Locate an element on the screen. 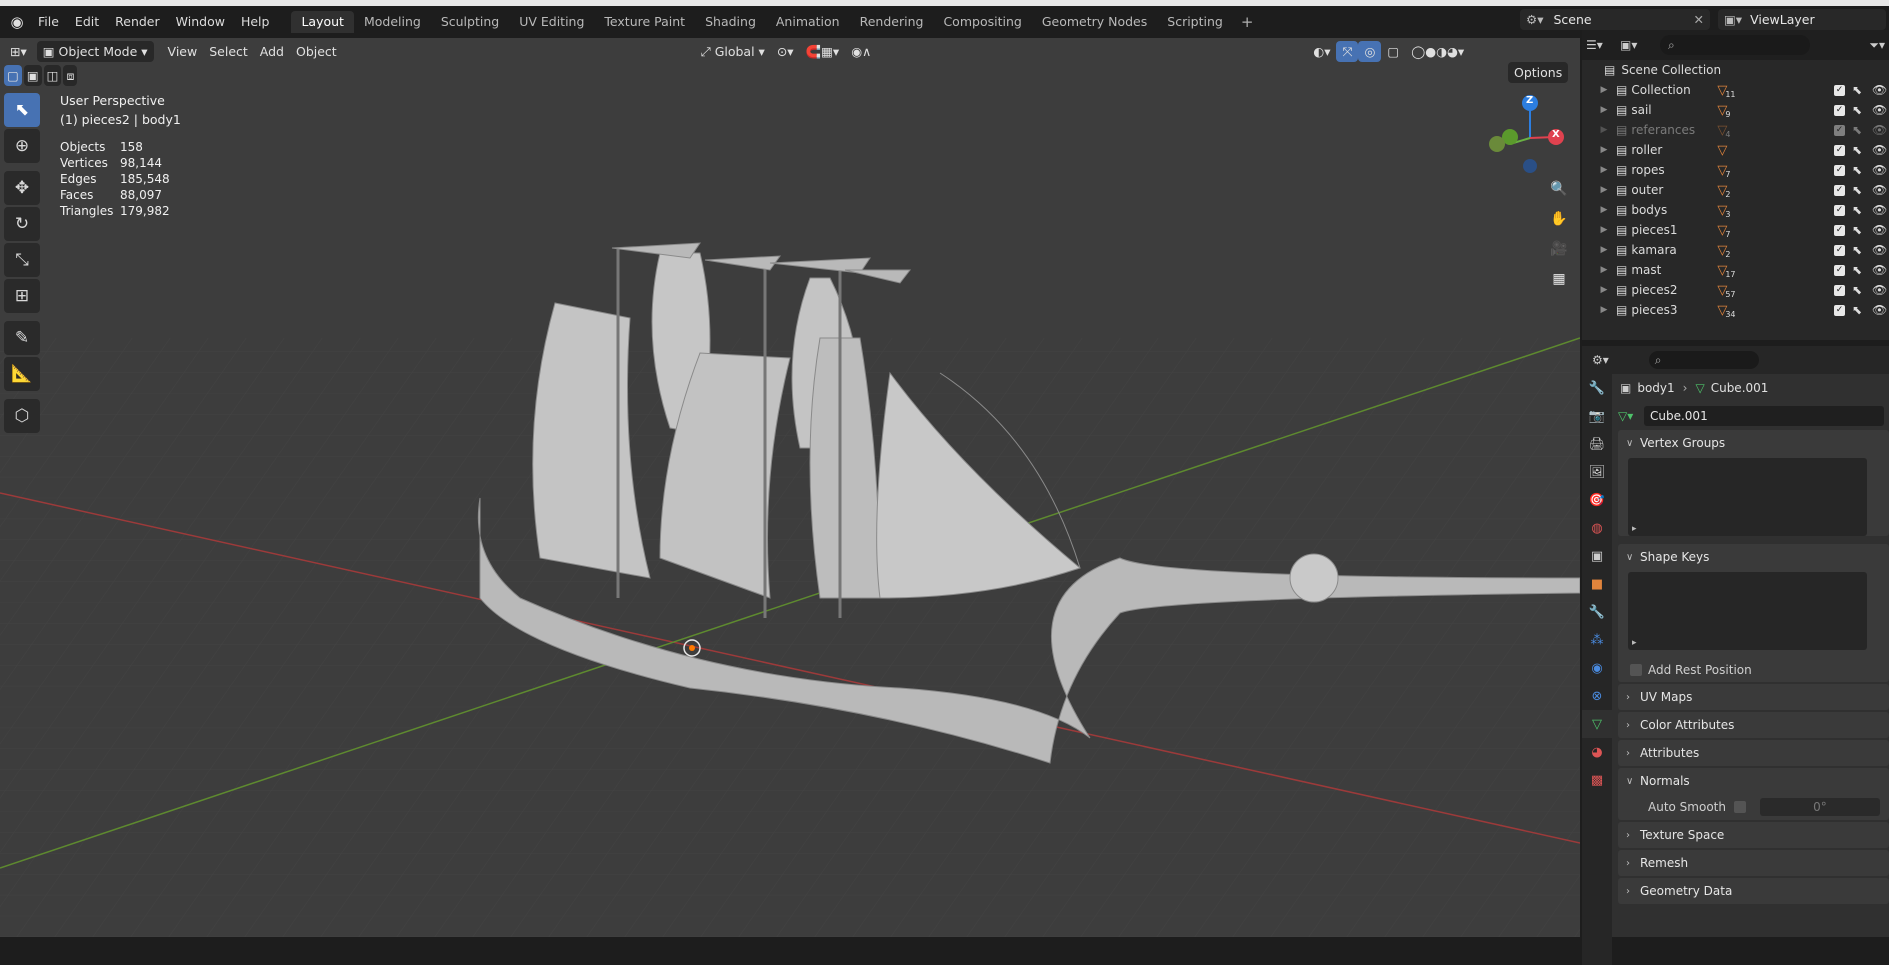  uv-maps-header: › UV Maps is located at coordinates (1753, 697).